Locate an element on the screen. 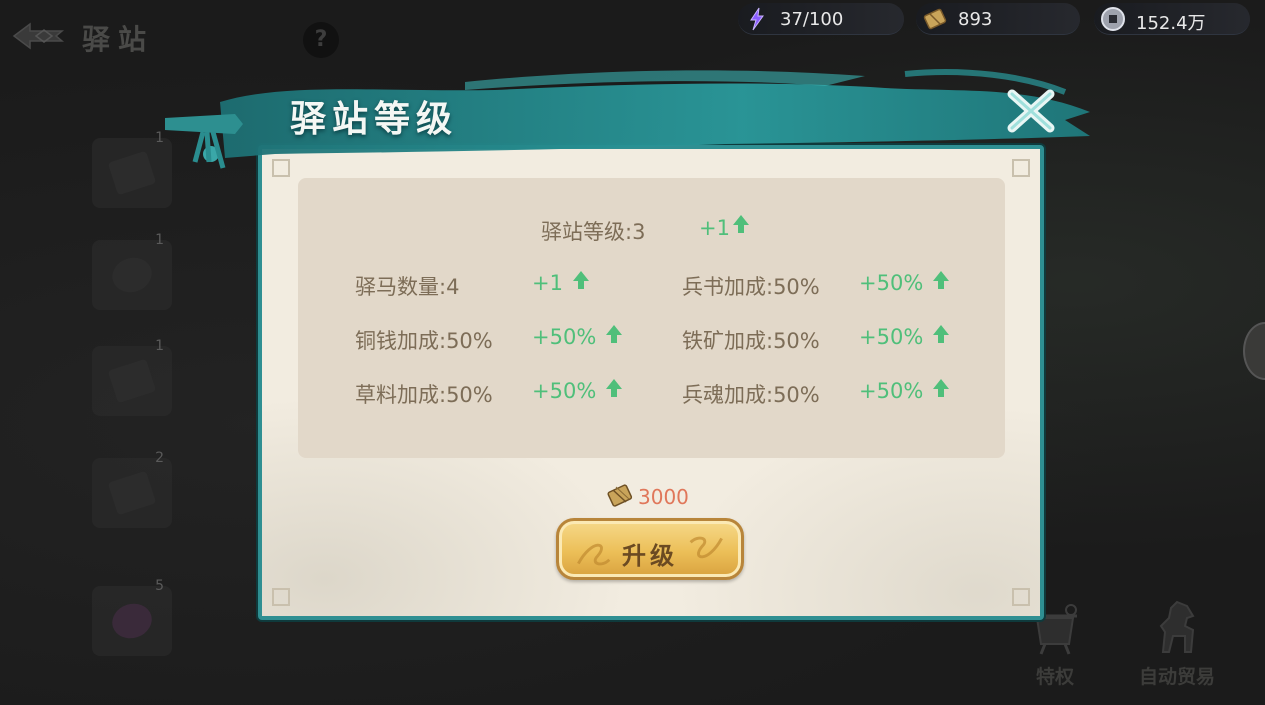  slot-count: 5 is located at coordinates (159, 586).